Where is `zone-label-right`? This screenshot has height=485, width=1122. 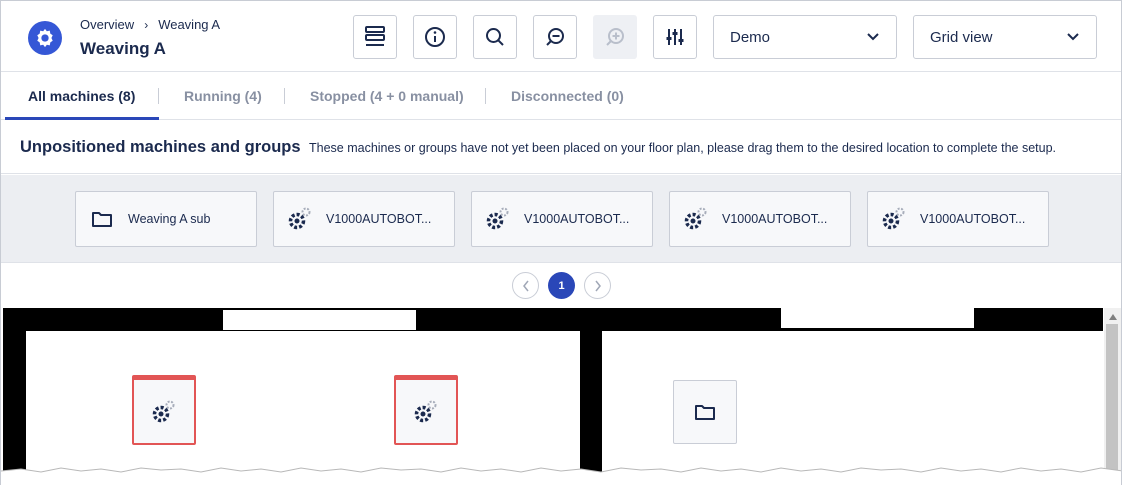
zone-label-right is located at coordinates (877, 318).